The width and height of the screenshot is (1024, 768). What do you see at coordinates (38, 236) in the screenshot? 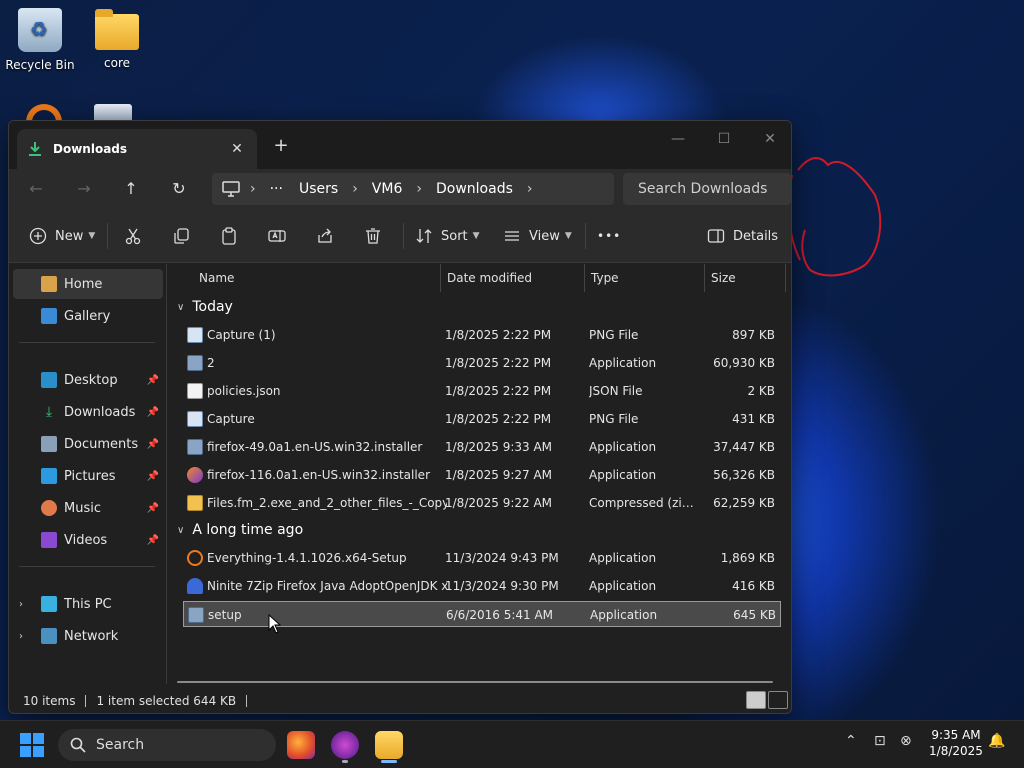
I see `plus-circle-icon` at bounding box center [38, 236].